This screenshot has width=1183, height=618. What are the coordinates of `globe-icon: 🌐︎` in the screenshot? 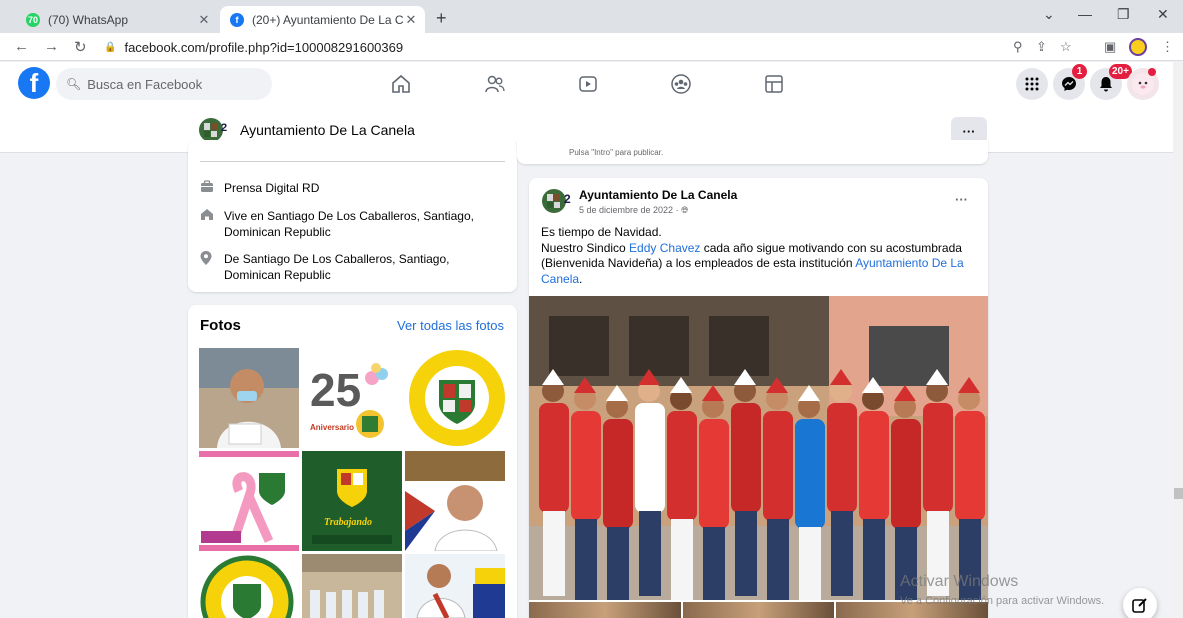 It's located at (685, 210).